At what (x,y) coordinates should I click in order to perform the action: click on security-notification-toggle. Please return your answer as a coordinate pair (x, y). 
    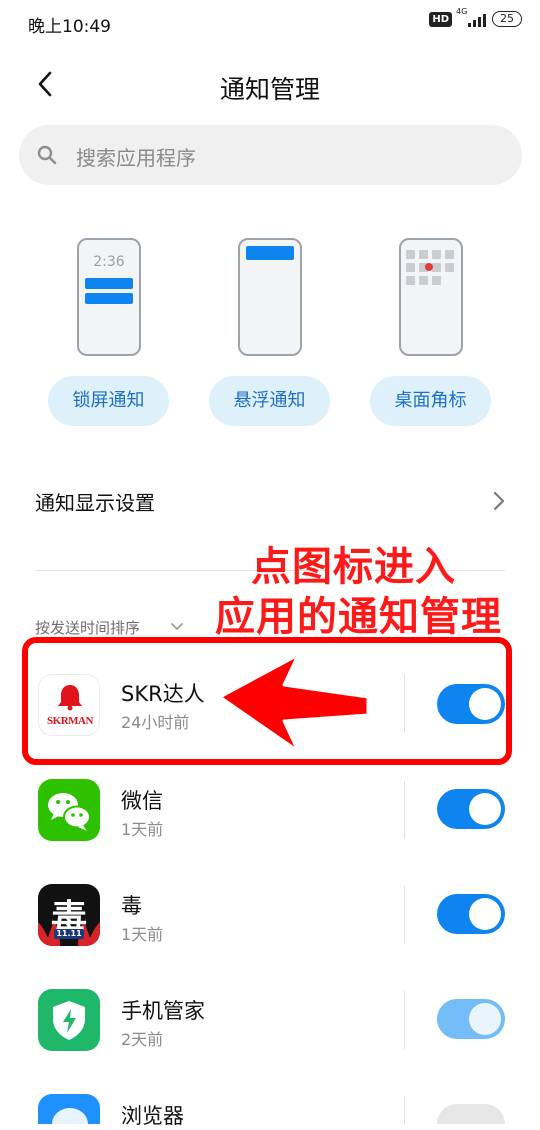
    Looking at the image, I should click on (471, 1019).